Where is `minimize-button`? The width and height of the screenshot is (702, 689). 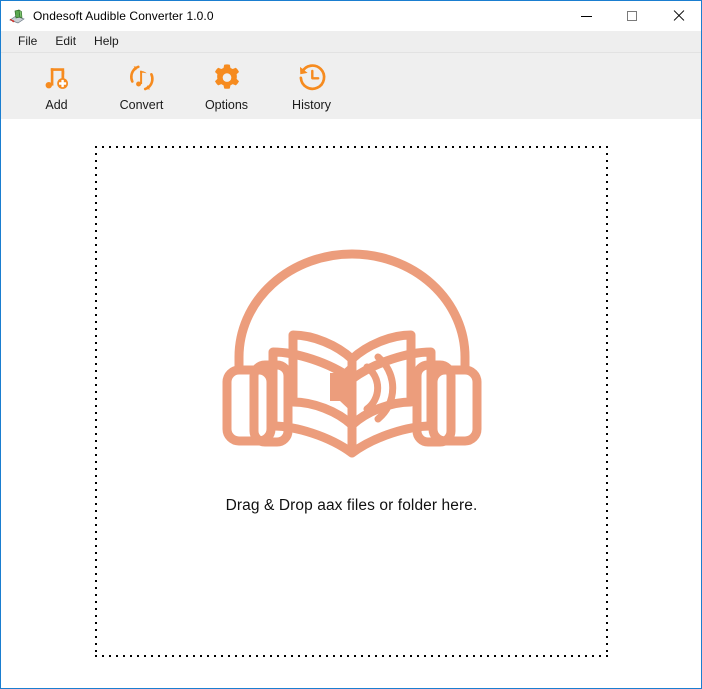
minimize-button is located at coordinates (586, 16).